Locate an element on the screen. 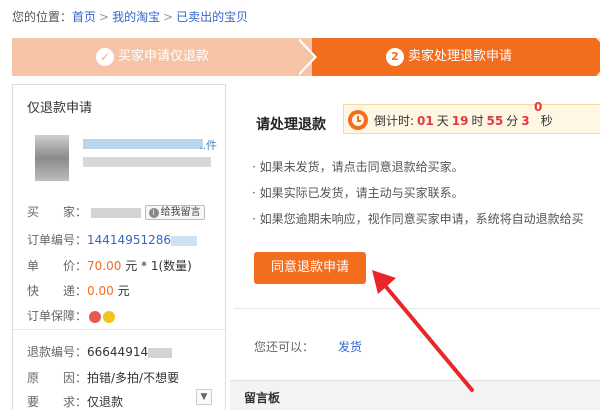 The image size is (600, 410). breadcrumb-prefix: 您的位置： is located at coordinates (42, 17).